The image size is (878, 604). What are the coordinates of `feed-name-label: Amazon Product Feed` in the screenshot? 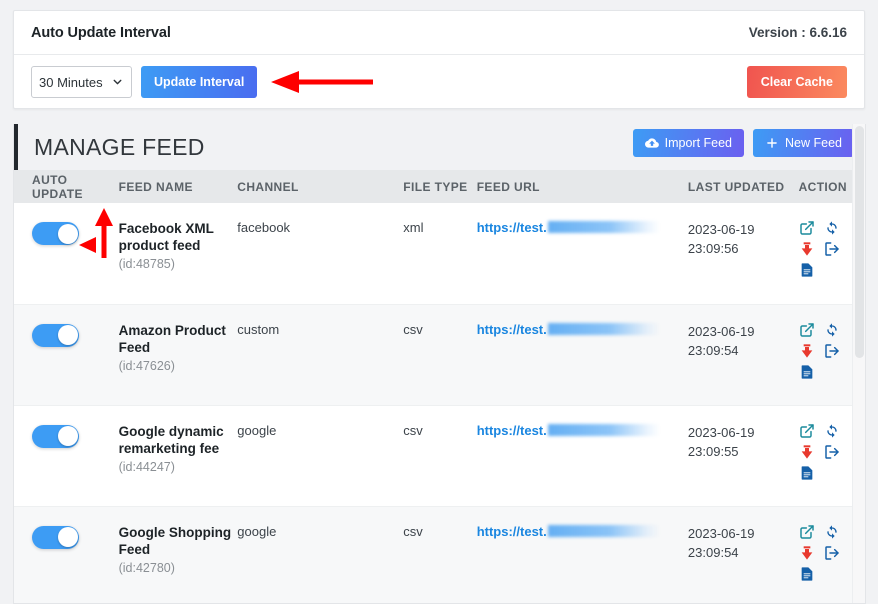 It's located at (172, 338).